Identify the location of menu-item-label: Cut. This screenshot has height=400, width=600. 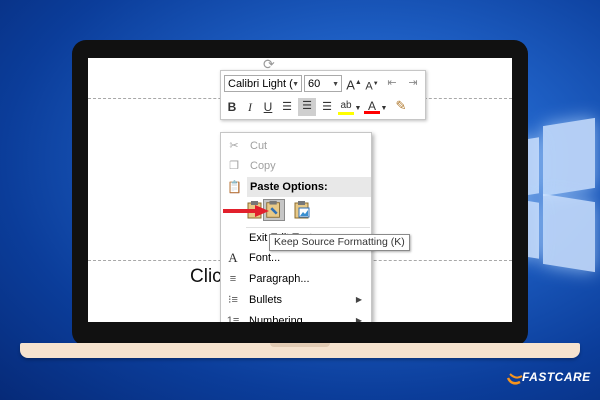
(259, 146).